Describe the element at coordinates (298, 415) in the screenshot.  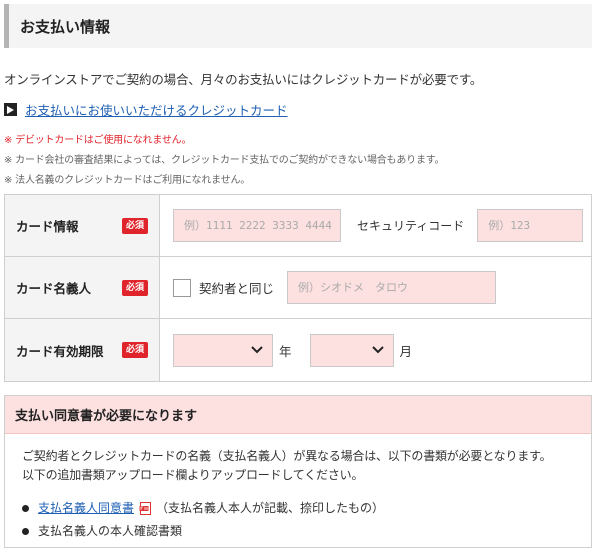
I see `consent-header: 支払い同意書が必要になります` at that location.